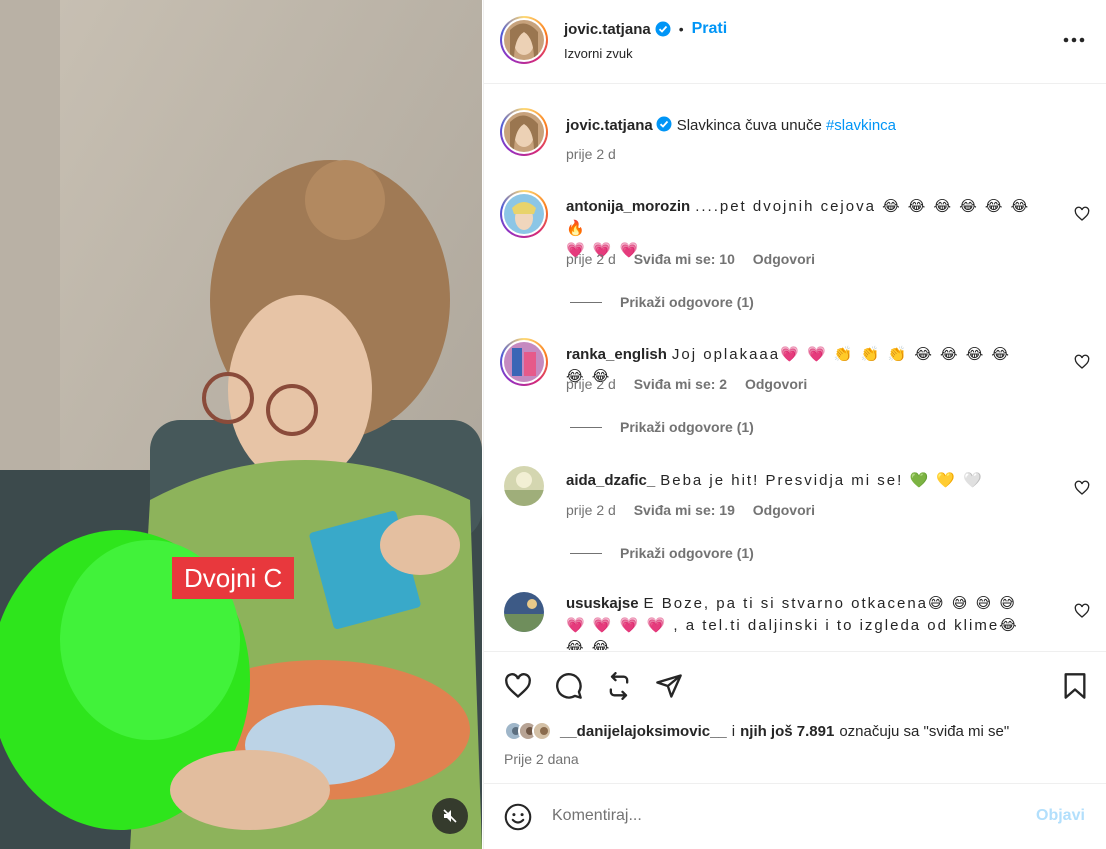 The height and width of the screenshot is (849, 1106). What do you see at coordinates (924, 731) in the screenshot?
I see `likes-suffix: označuju sa "sviđa mi se"` at bounding box center [924, 731].